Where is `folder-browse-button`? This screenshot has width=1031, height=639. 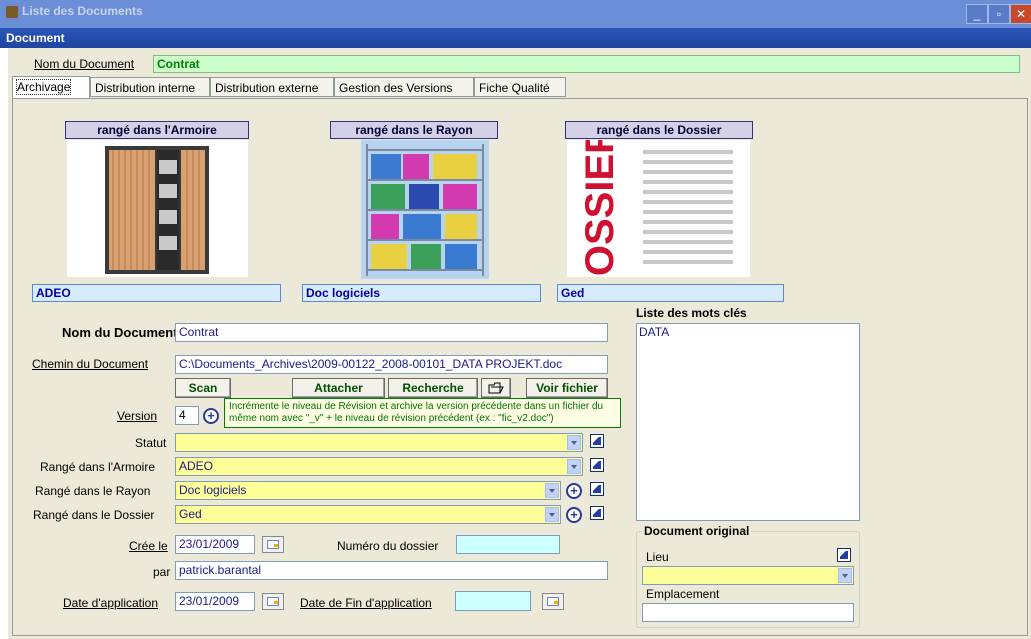 folder-browse-button is located at coordinates (496, 388).